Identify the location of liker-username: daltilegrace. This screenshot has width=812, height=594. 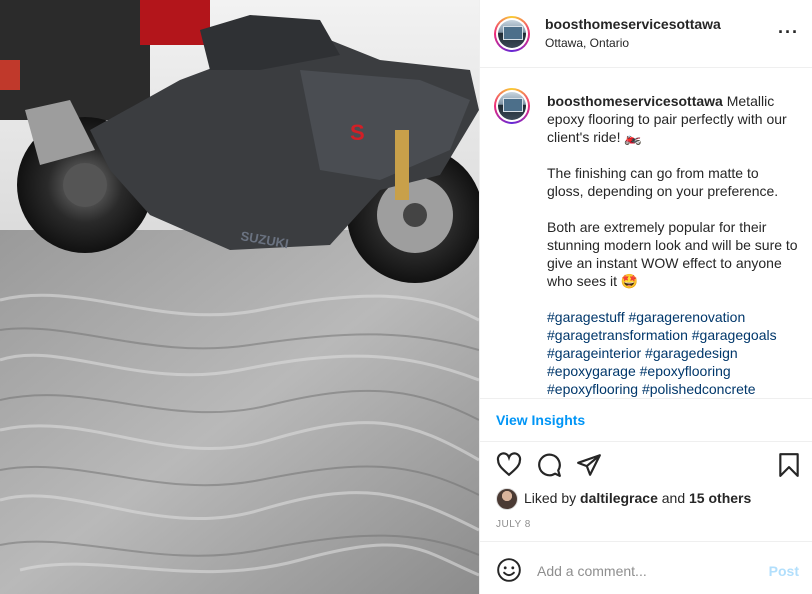
(619, 498).